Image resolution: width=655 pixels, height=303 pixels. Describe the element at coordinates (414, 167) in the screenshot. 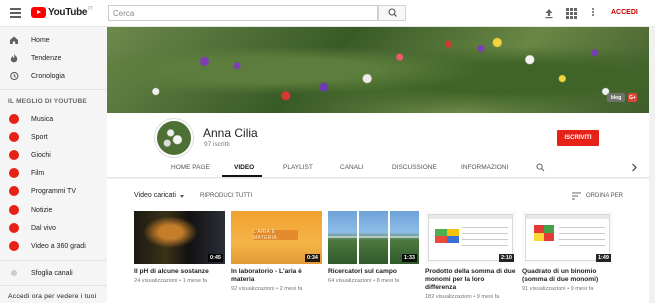

I see `tab-discussion: DISCUSSIONE` at that location.